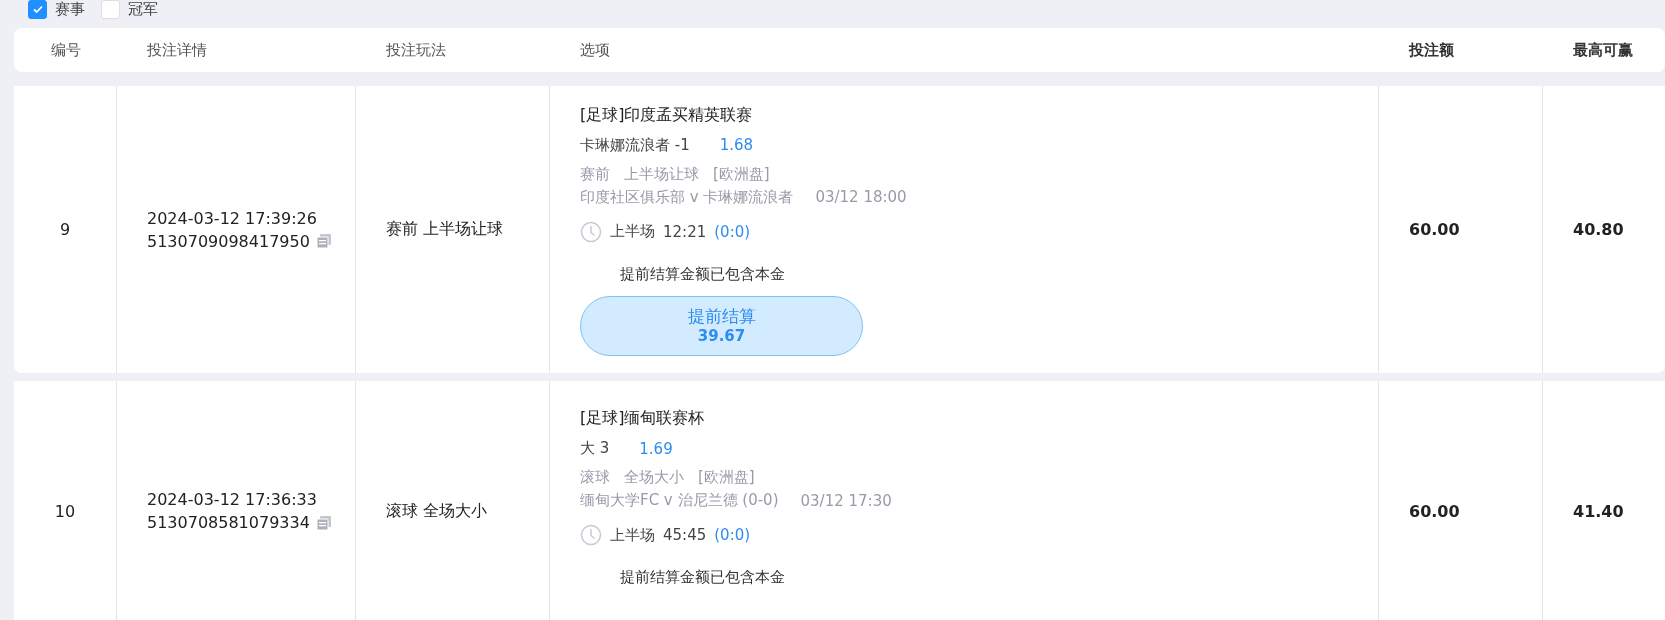  What do you see at coordinates (445, 229) in the screenshot?
I see `table-cell: 赛前 上半场让球` at bounding box center [445, 229].